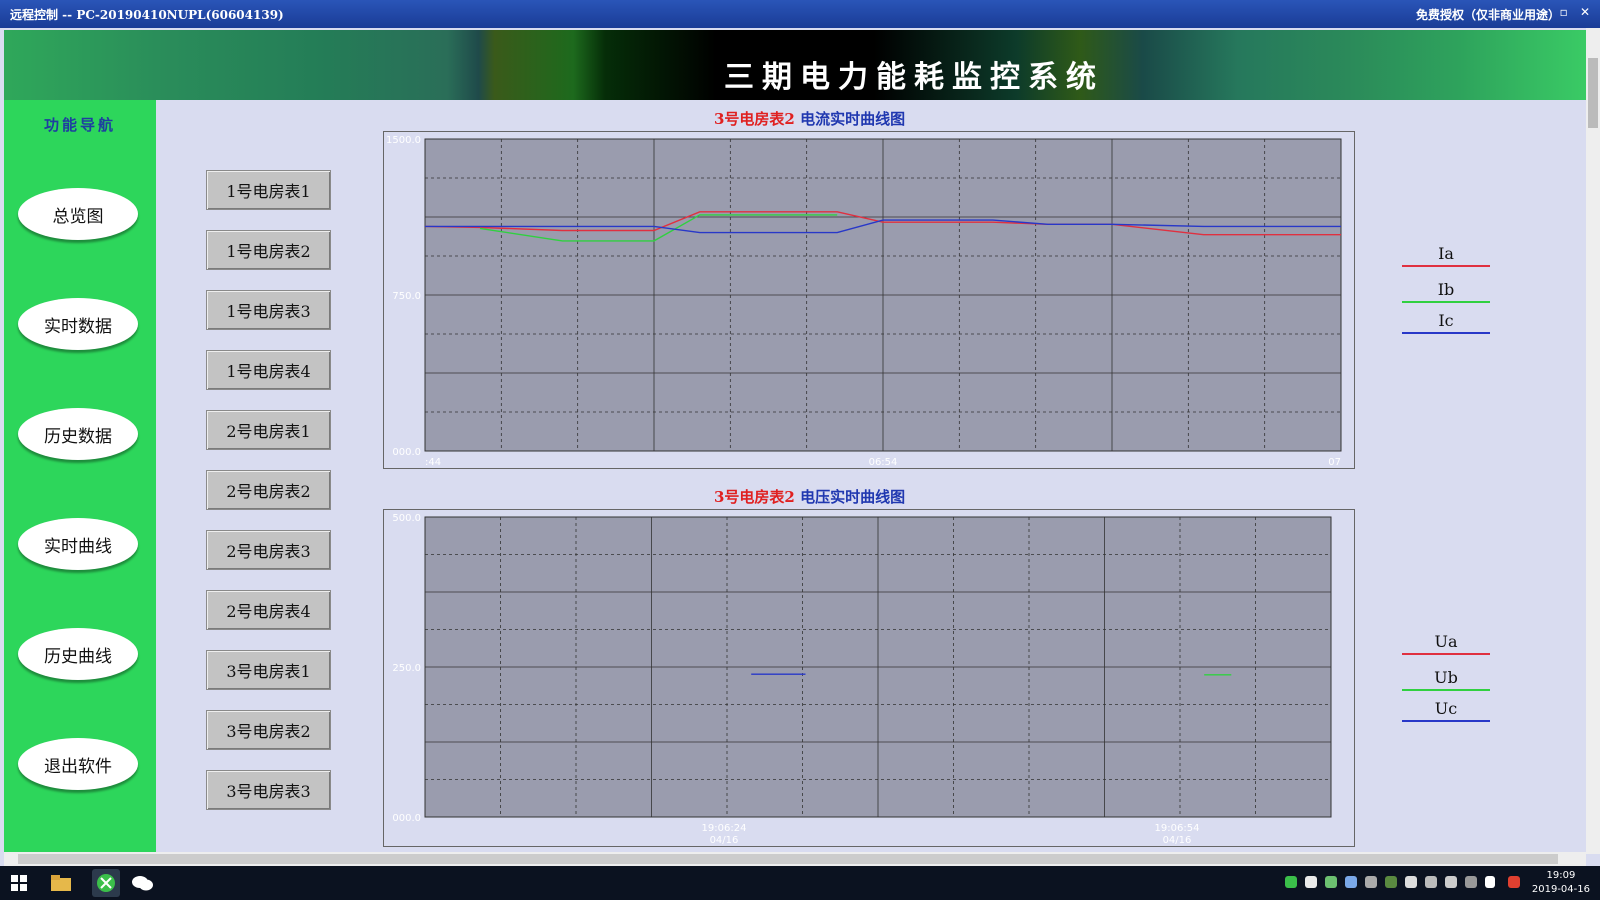 This screenshot has height=900, width=1600. Describe the element at coordinates (1471, 882) in the screenshot. I see `tray-volume-icon` at that location.